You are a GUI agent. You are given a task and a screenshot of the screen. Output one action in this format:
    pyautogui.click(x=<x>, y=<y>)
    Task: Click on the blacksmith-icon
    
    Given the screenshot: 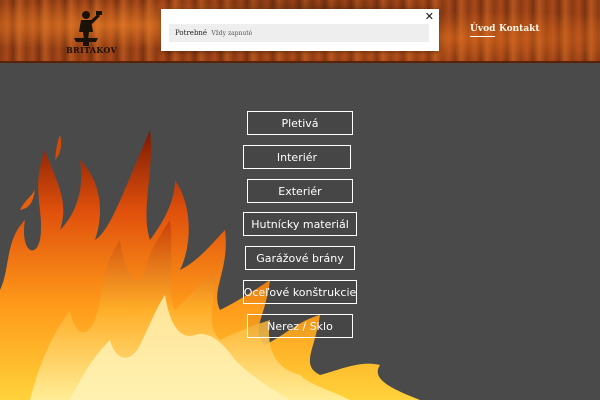 What is the action you would take?
    pyautogui.click(x=88, y=28)
    